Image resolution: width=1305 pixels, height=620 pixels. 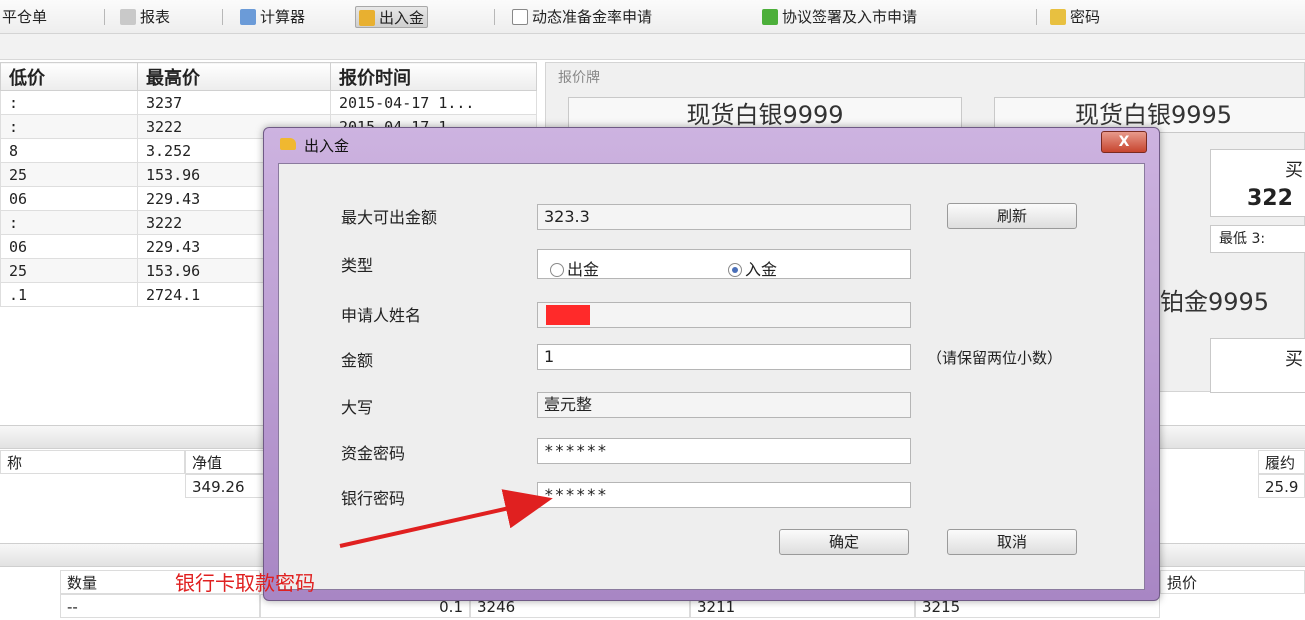 What do you see at coordinates (735, 270) in the screenshot?
I see `radio-checked-icon` at bounding box center [735, 270].